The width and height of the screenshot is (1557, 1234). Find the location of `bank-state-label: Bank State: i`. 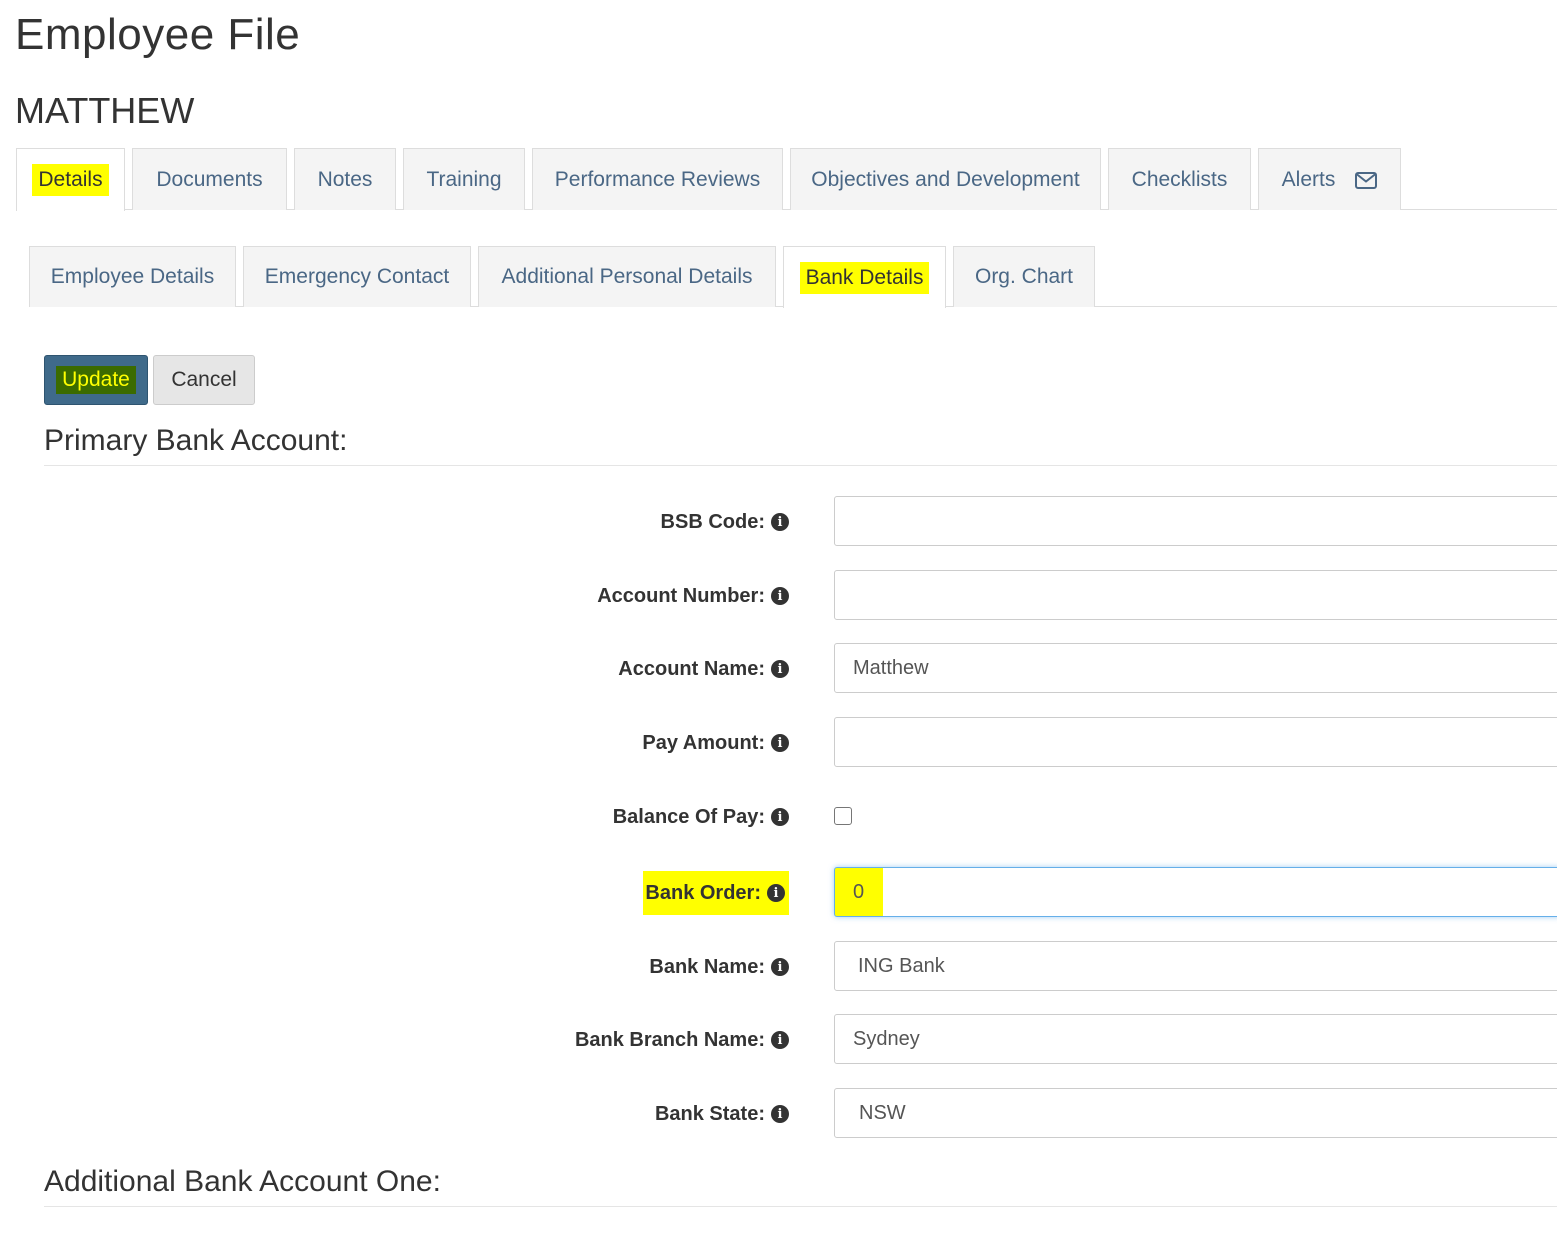

bank-state-label: Bank State: i is located at coordinates (722, 1114).